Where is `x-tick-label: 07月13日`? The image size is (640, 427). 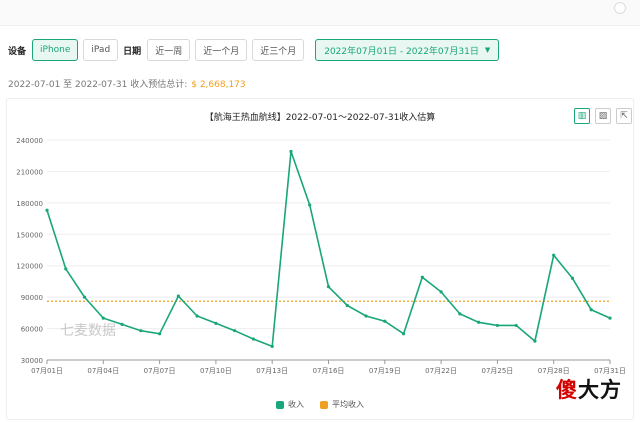 x-tick-label: 07月13日 is located at coordinates (272, 371).